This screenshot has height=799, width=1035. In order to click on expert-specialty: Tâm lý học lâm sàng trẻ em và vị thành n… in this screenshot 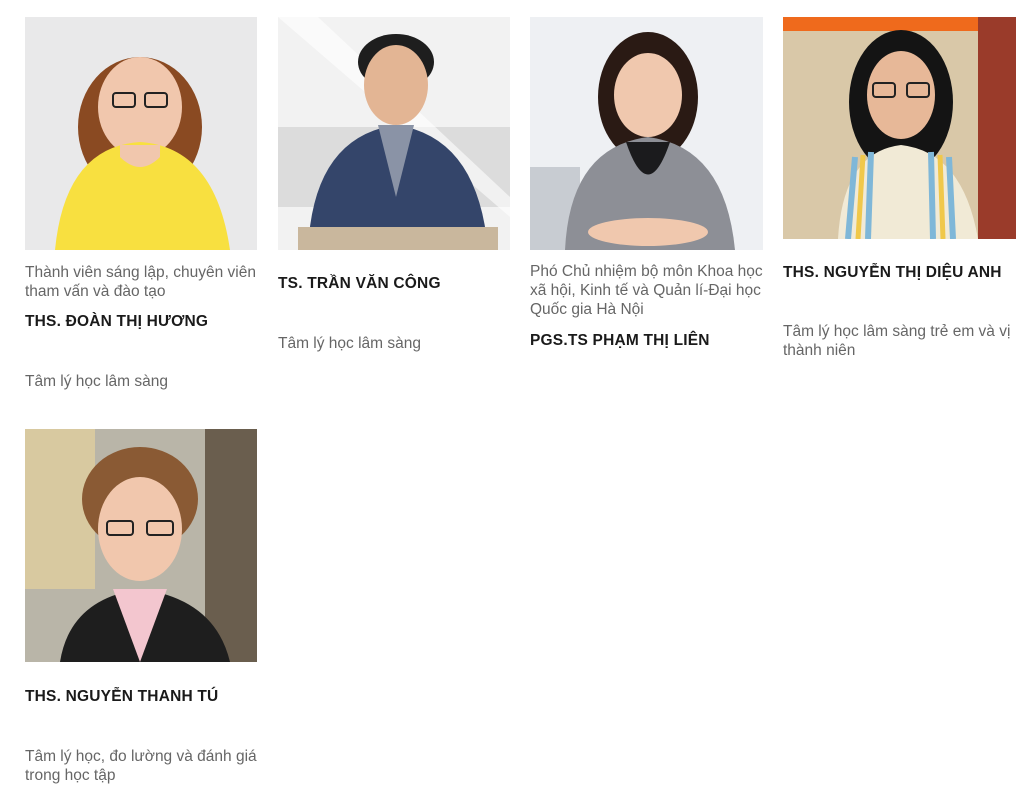, I will do `click(897, 341)`.